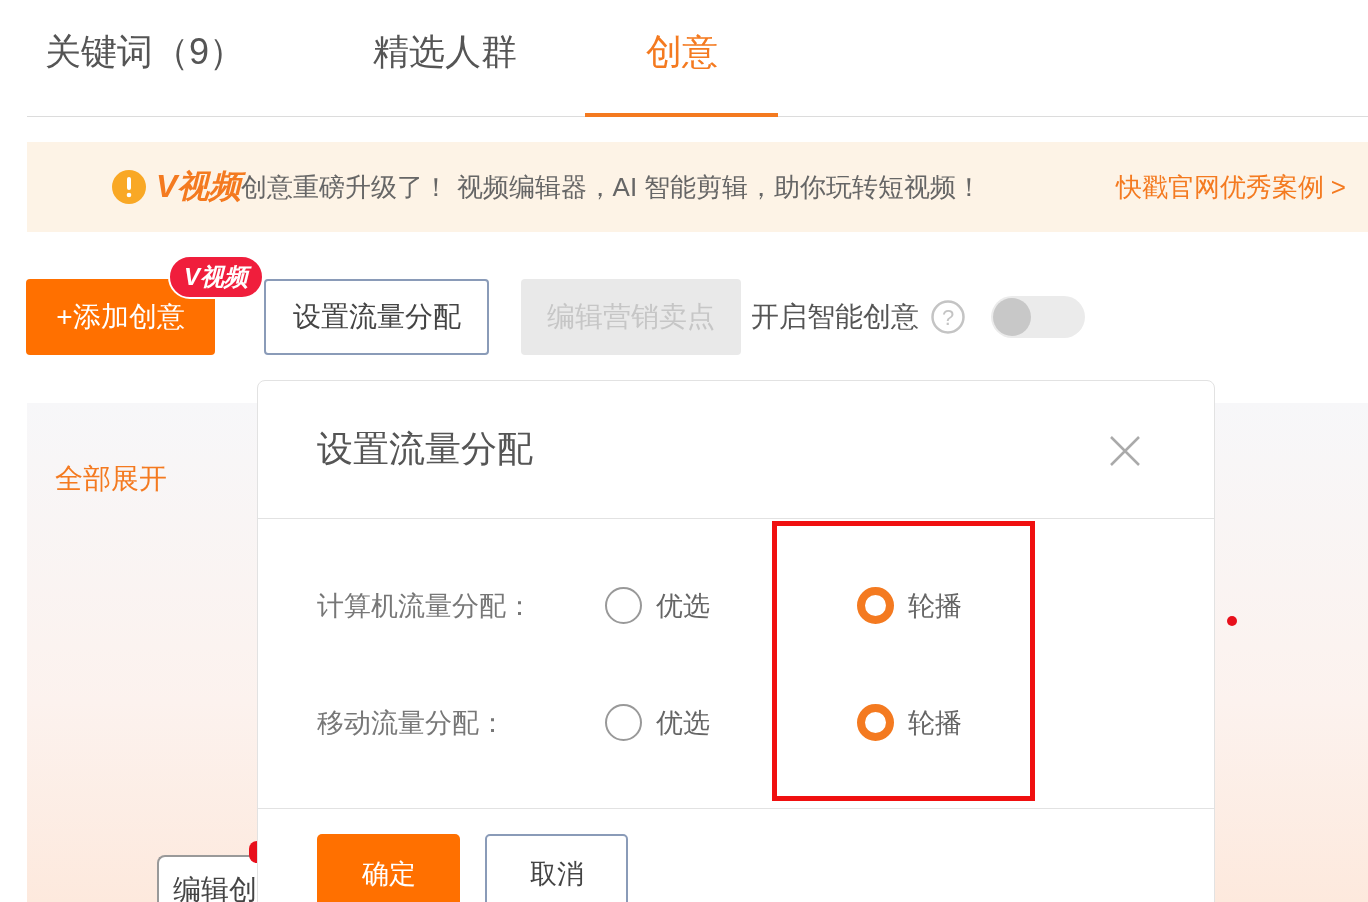 Image resolution: width=1368 pixels, height=902 pixels. Describe the element at coordinates (129, 187) in the screenshot. I see `warning-icon` at that location.